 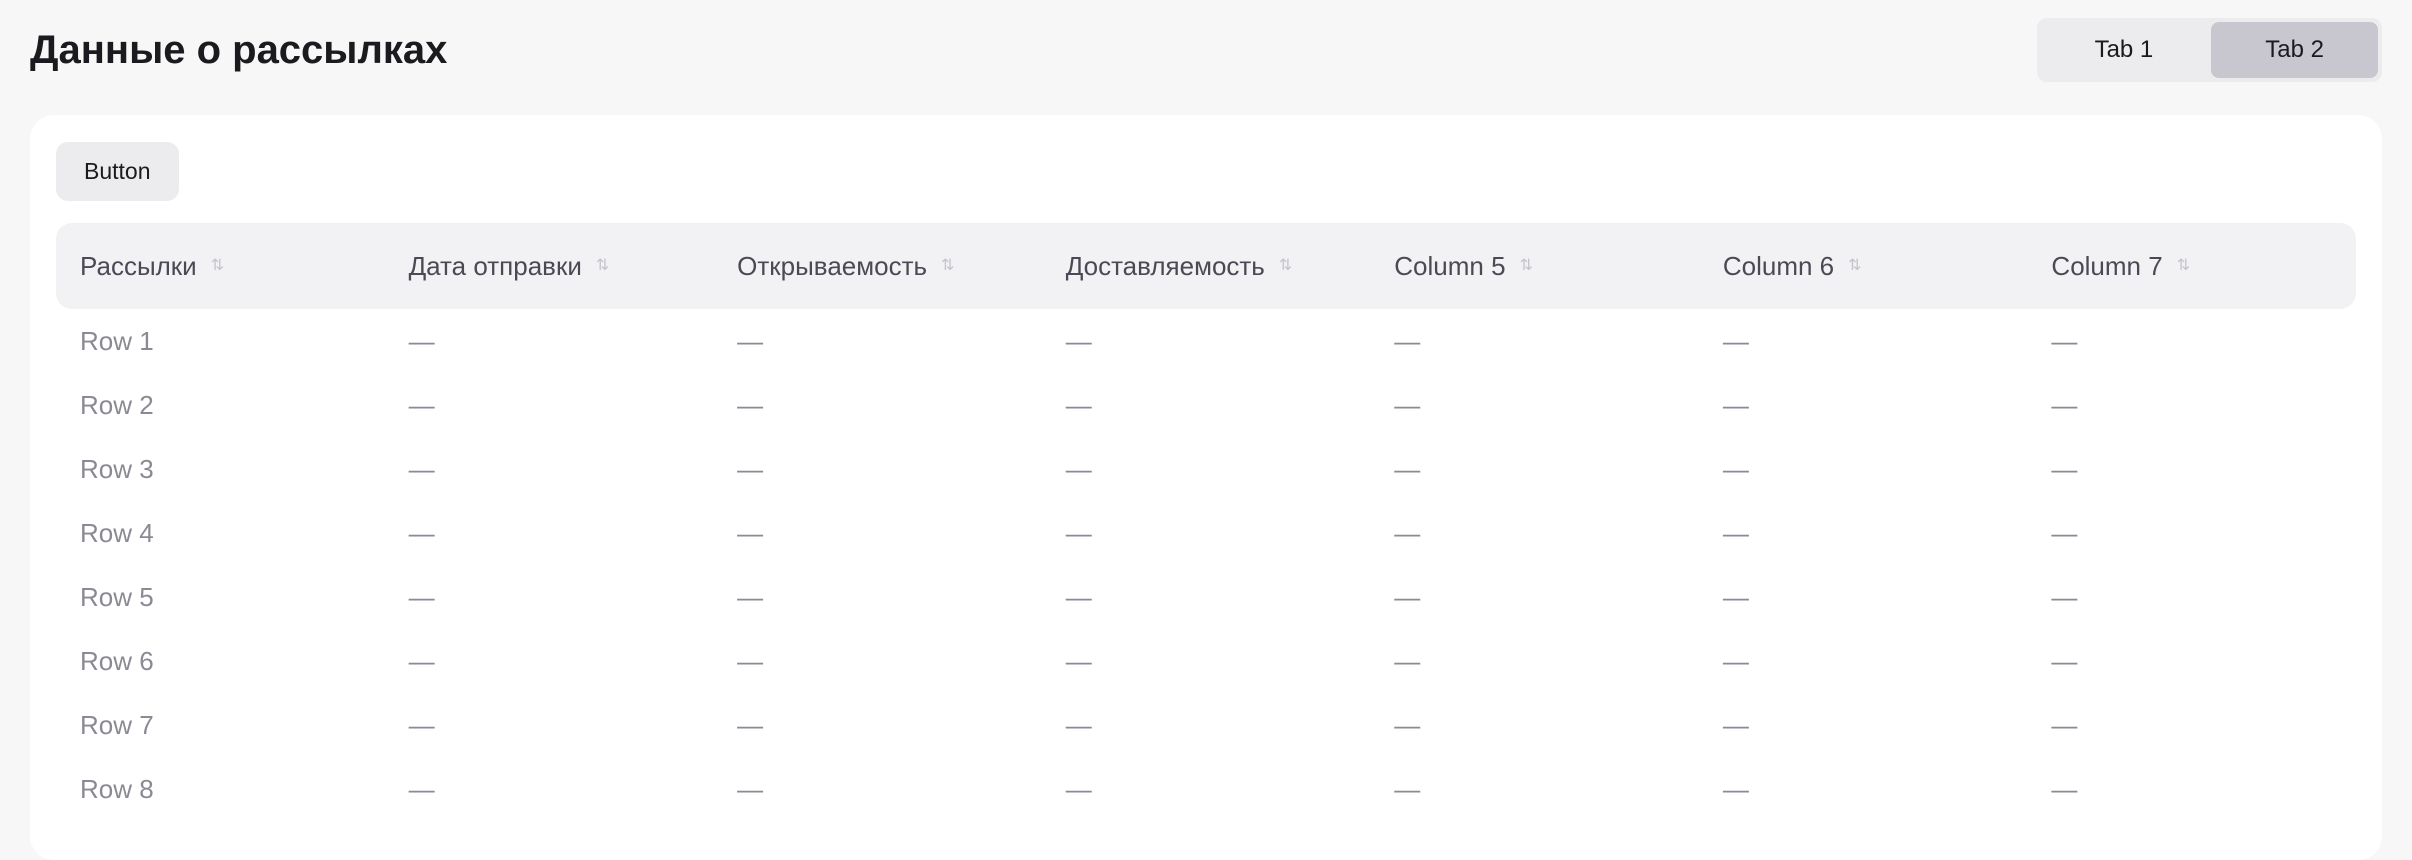 What do you see at coordinates (1206, 597) in the screenshot?
I see `table-row: Row 5 — — — — — —` at bounding box center [1206, 597].